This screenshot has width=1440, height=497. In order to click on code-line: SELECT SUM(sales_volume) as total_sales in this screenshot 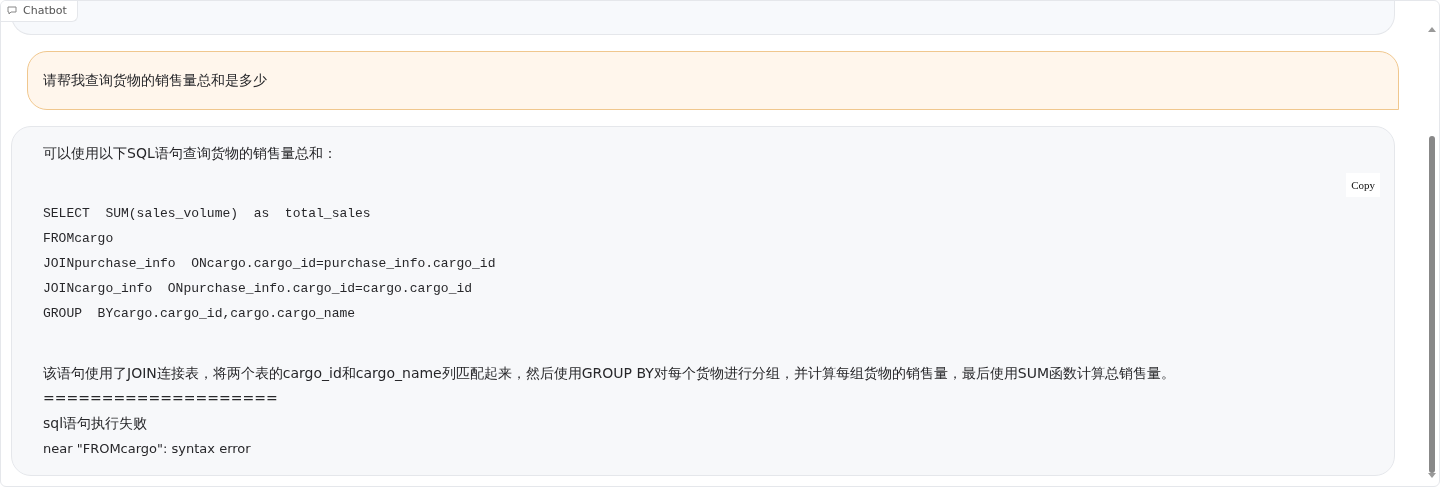, I will do `click(207, 214)`.